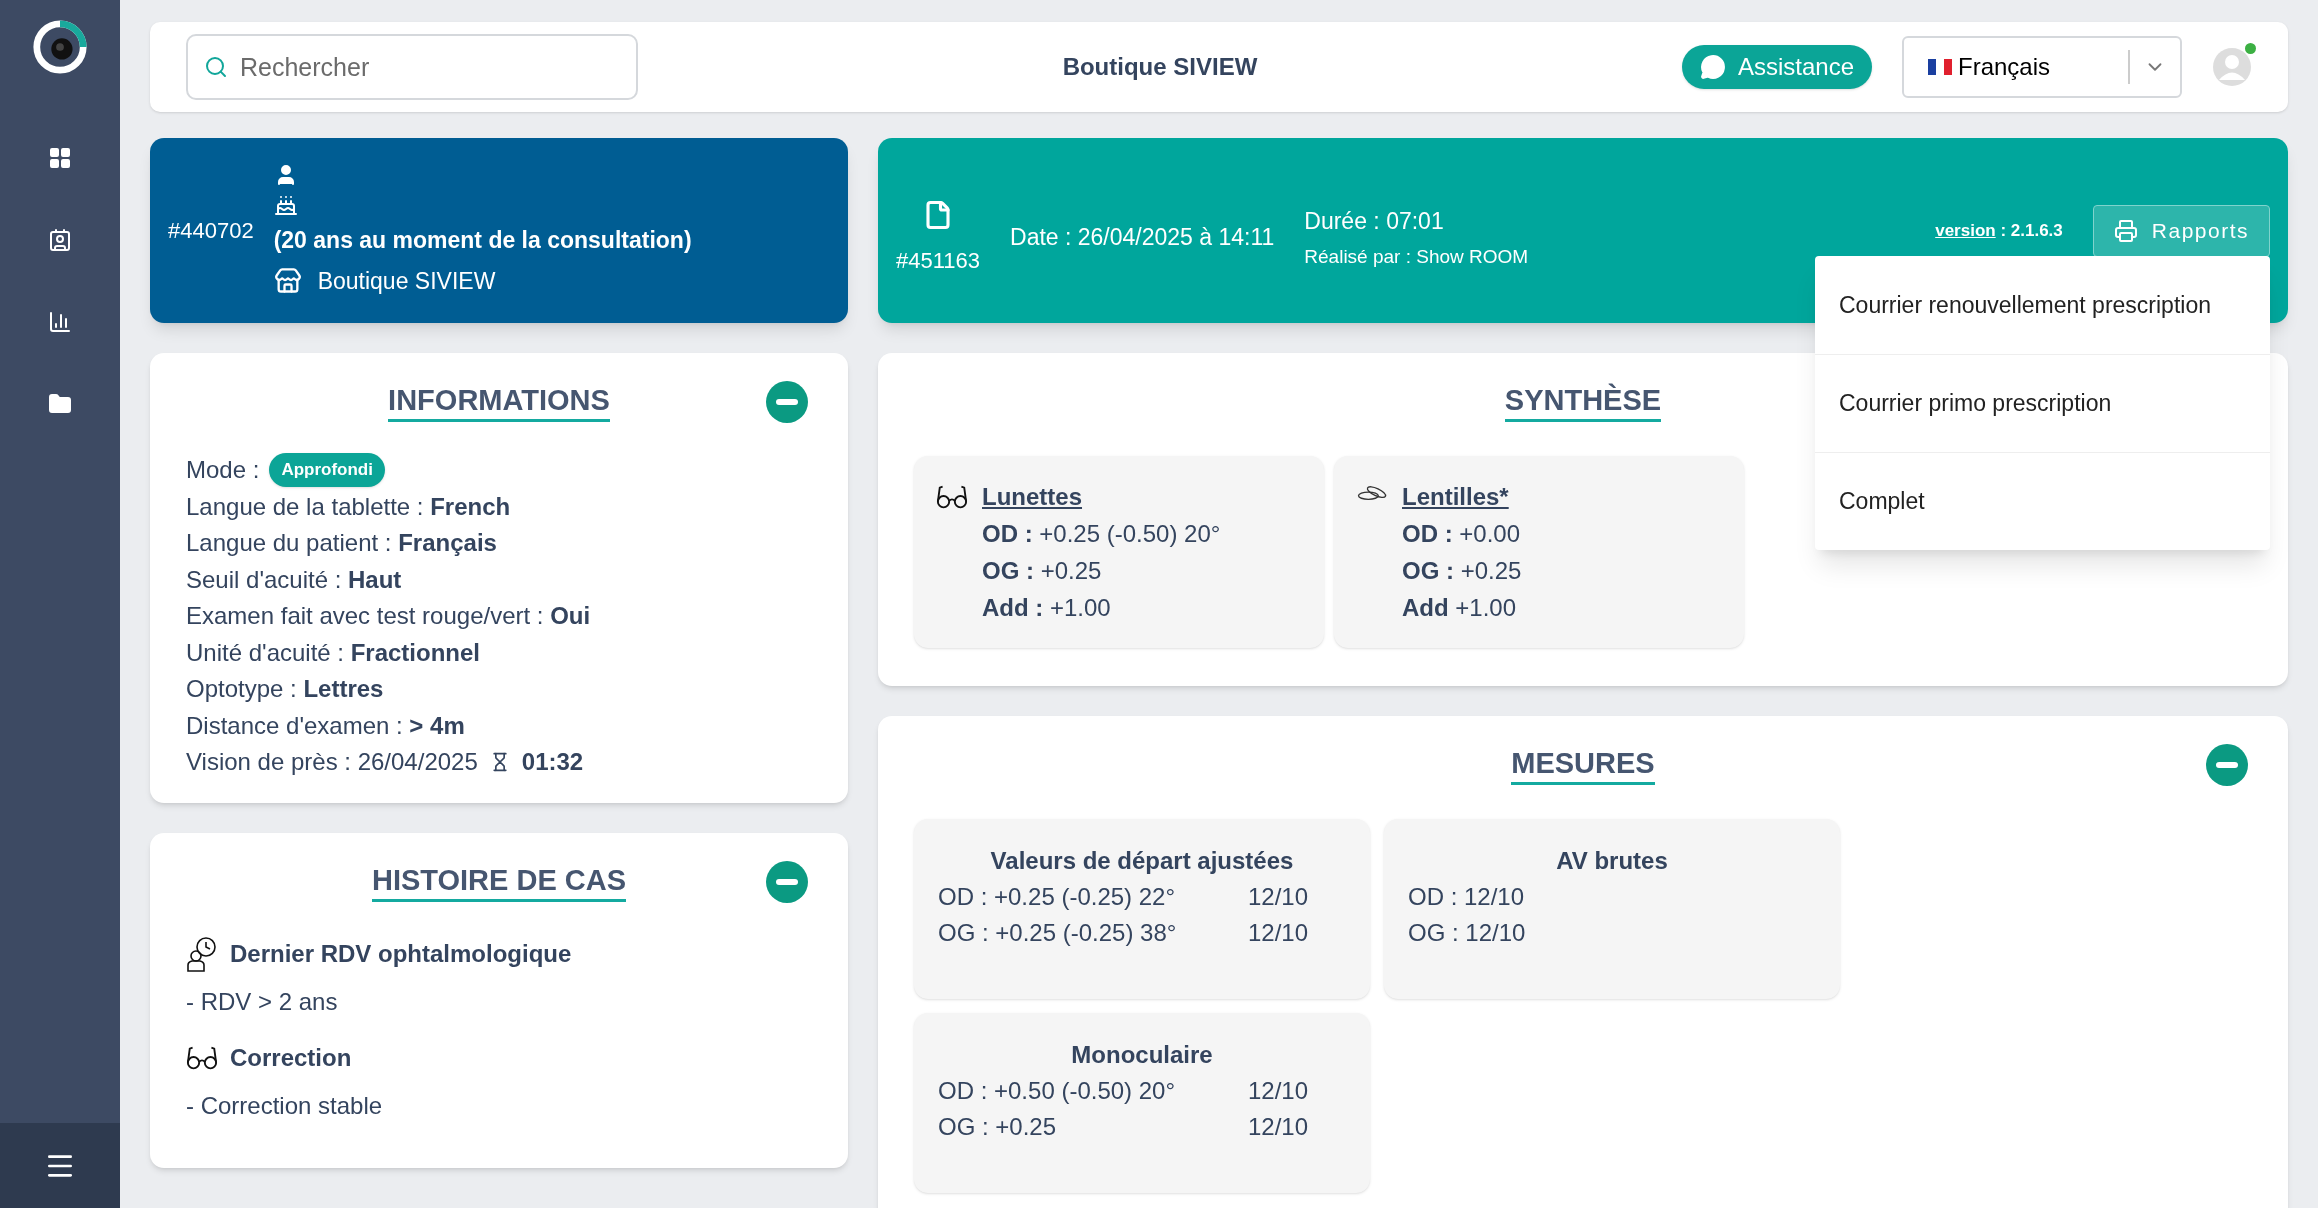  Describe the element at coordinates (327, 470) in the screenshot. I see `mode-badge: Approfondi` at that location.